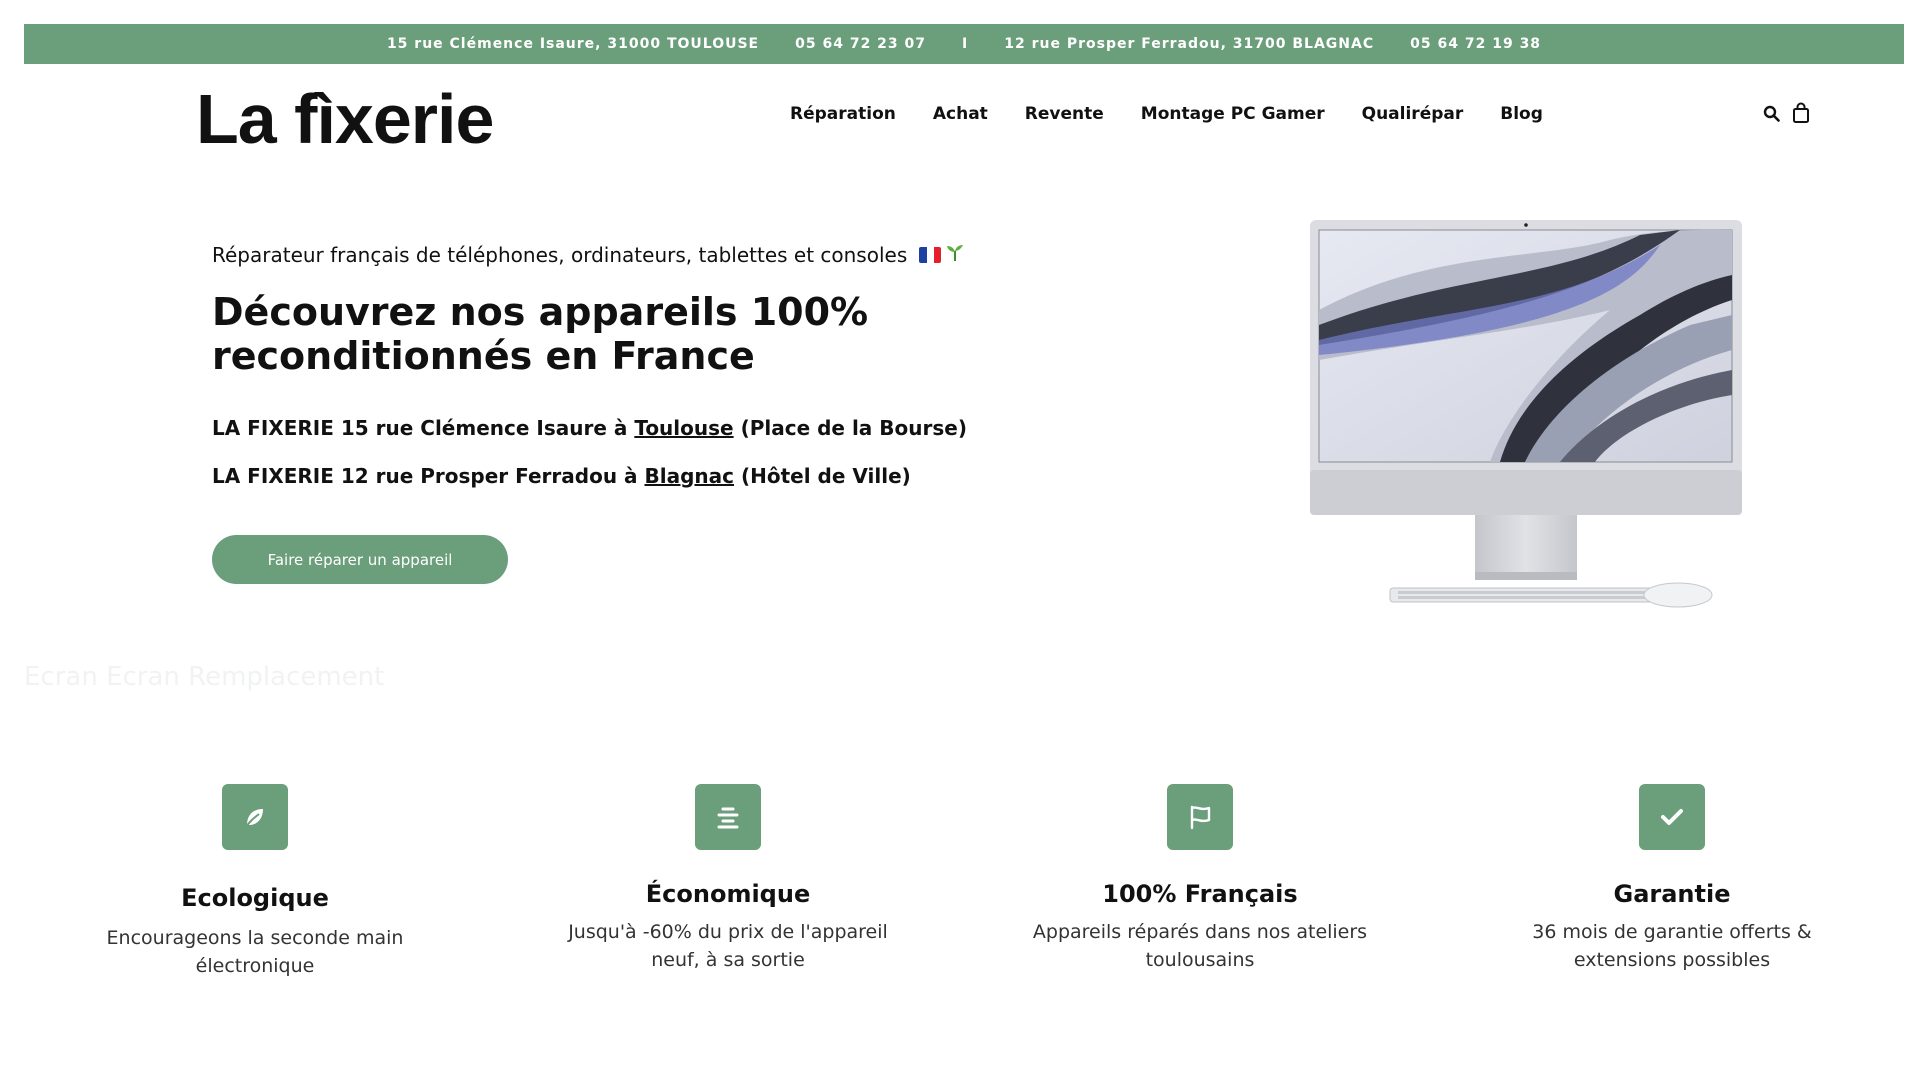 The width and height of the screenshot is (1920, 1080). I want to click on nav-achat: Achat, so click(960, 114).